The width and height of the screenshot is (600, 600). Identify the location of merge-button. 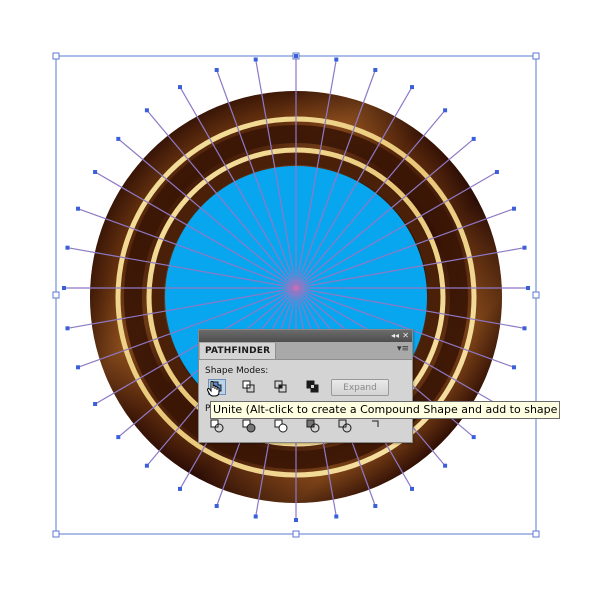
(281, 426).